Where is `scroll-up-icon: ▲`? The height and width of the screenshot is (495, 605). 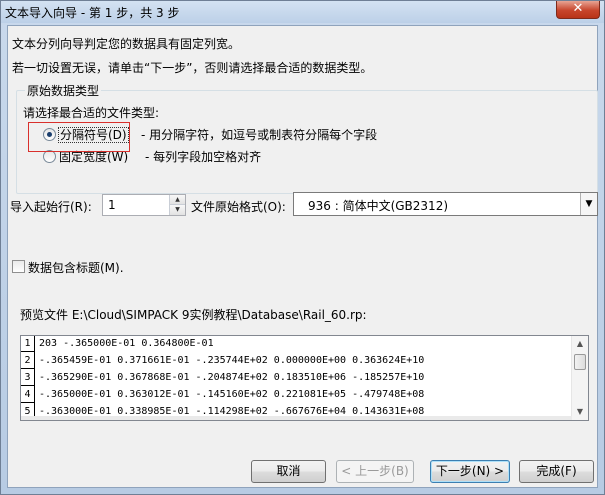 scroll-up-icon: ▲ is located at coordinates (580, 344).